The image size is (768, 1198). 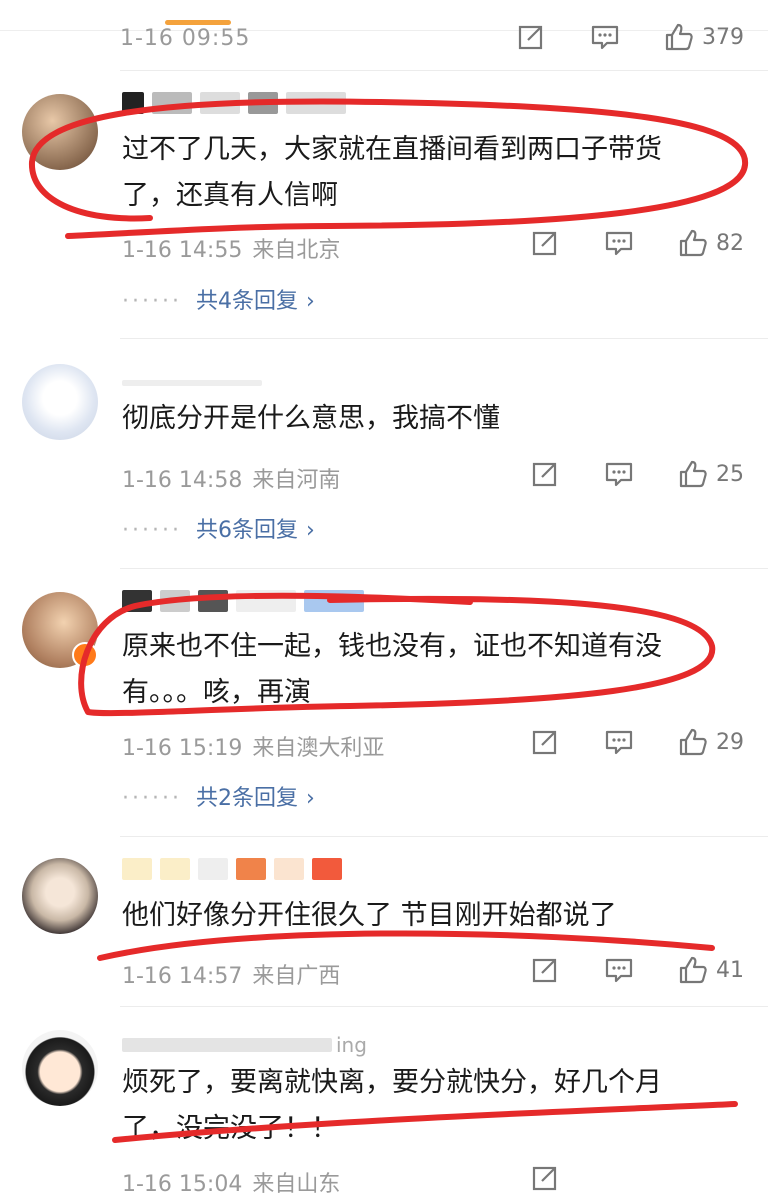 I want to click on reply-count: 共6条回复, so click(x=246, y=530).